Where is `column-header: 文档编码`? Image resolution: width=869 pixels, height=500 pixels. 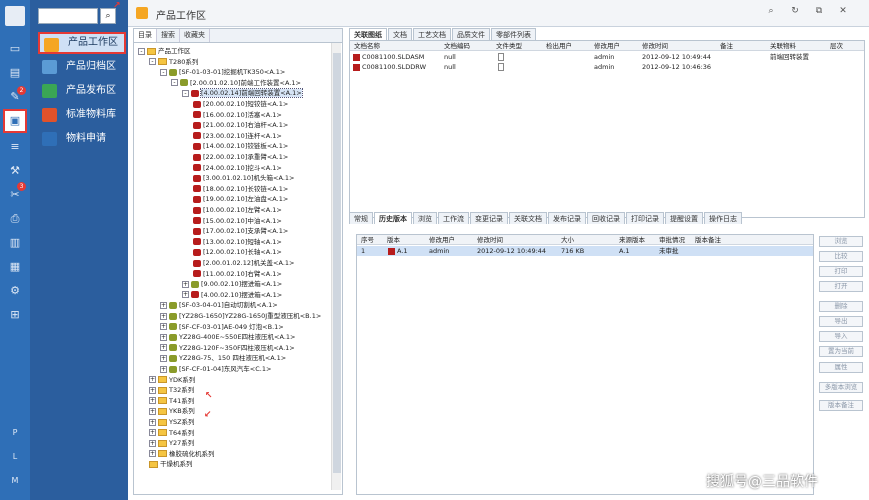
column-header: 文档编码 is located at coordinates (457, 46).